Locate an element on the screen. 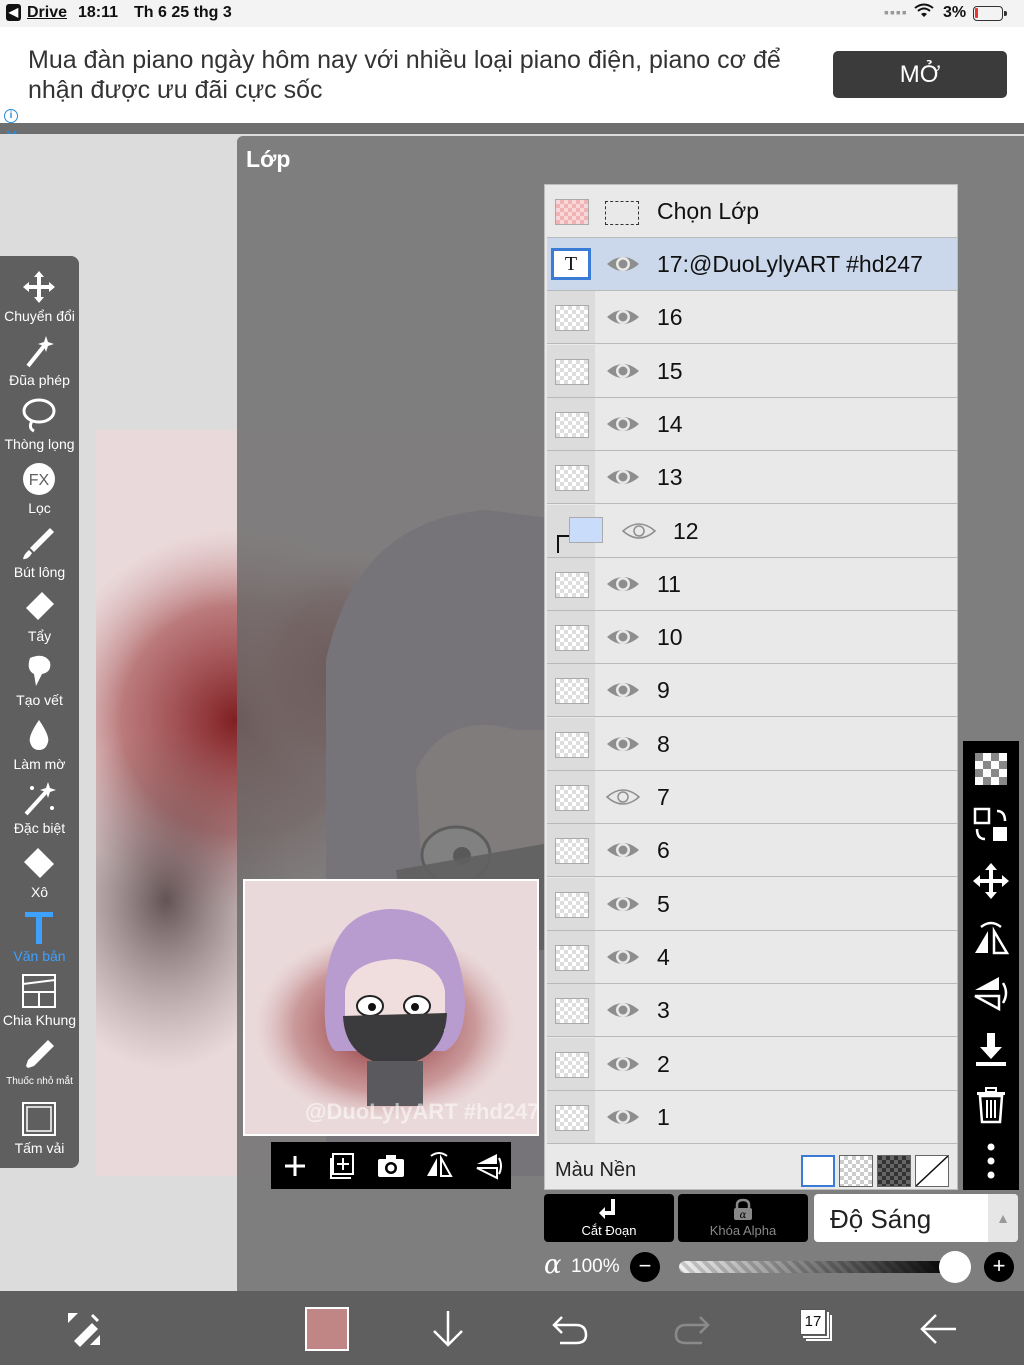 The width and height of the screenshot is (1024, 1365). back-arrow-icon-bottom is located at coordinates (938, 1329).